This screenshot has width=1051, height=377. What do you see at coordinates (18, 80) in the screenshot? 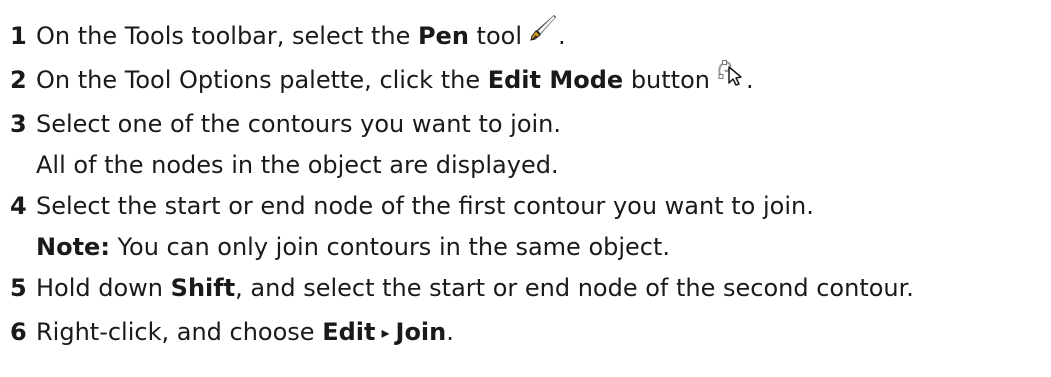
I see `step-number: 2` at bounding box center [18, 80].